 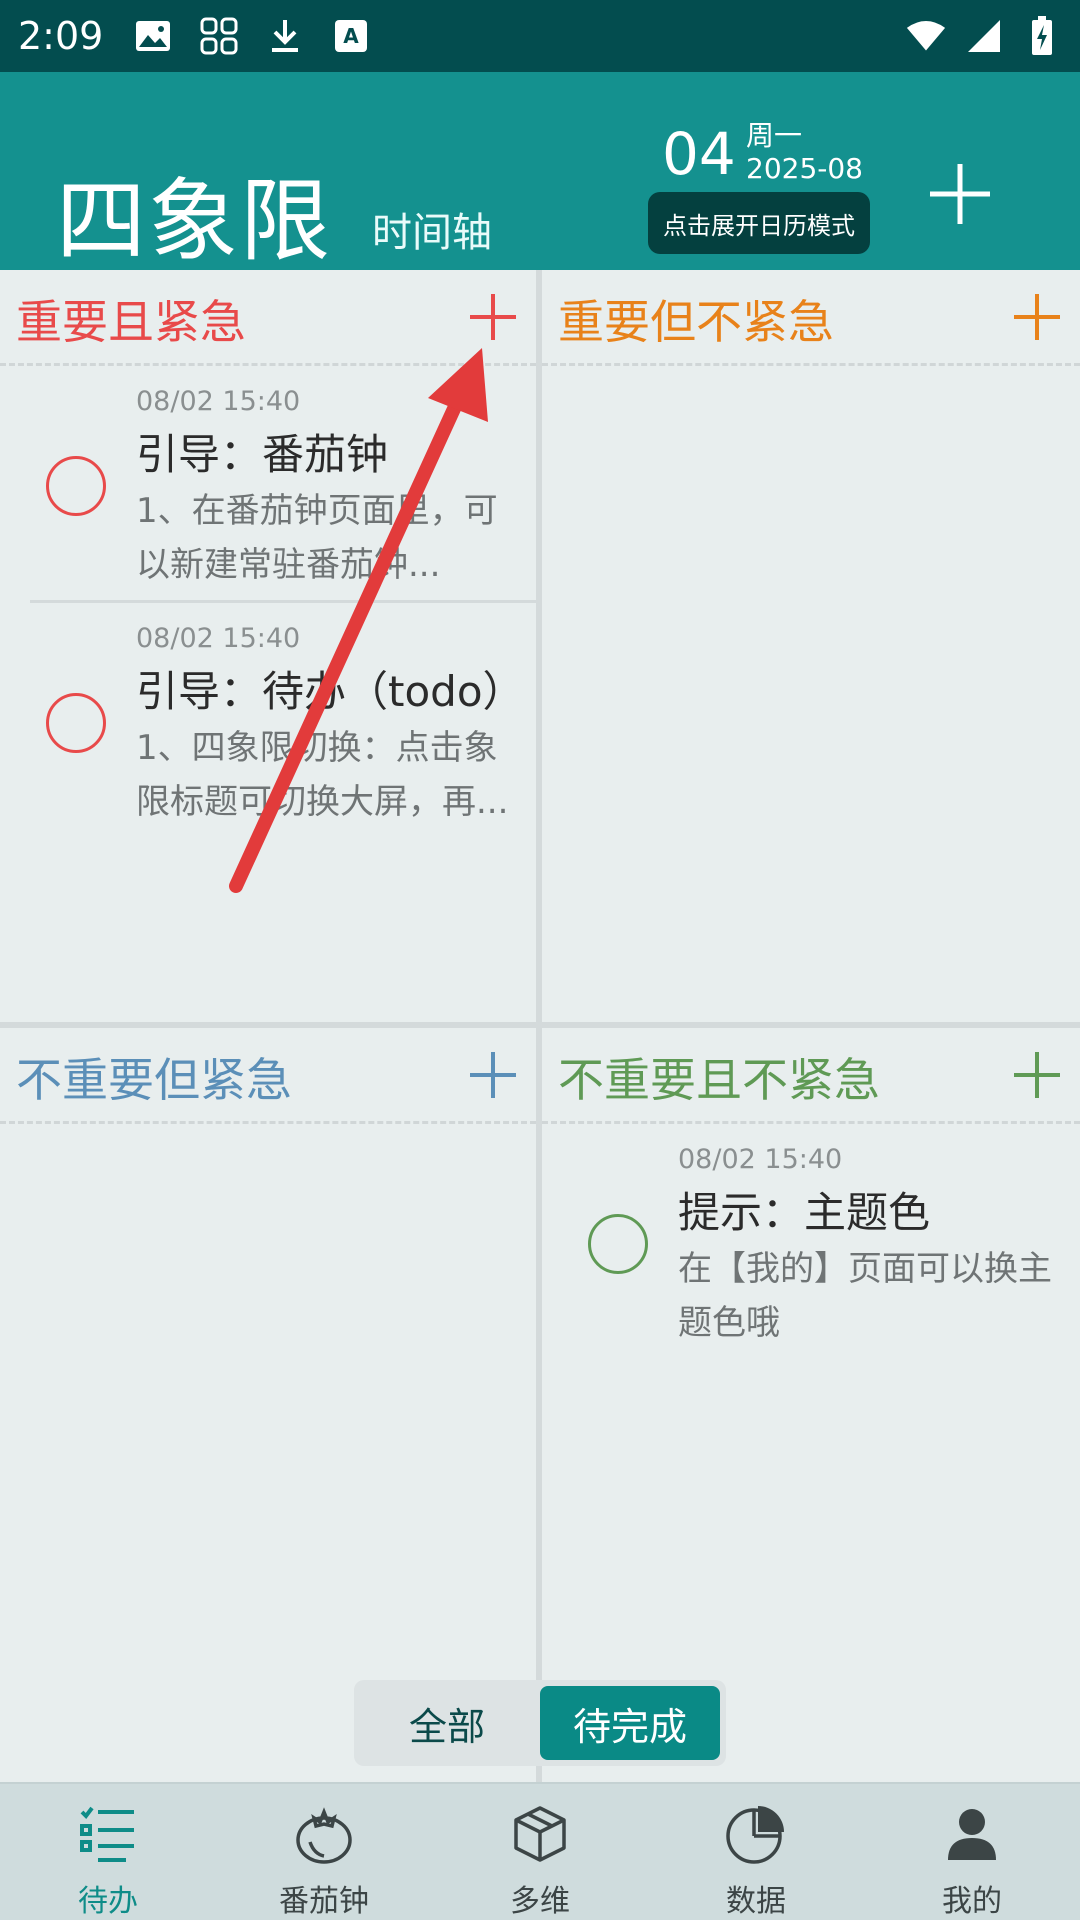 I want to click on todo-list-icon, so click(x=107, y=1834).